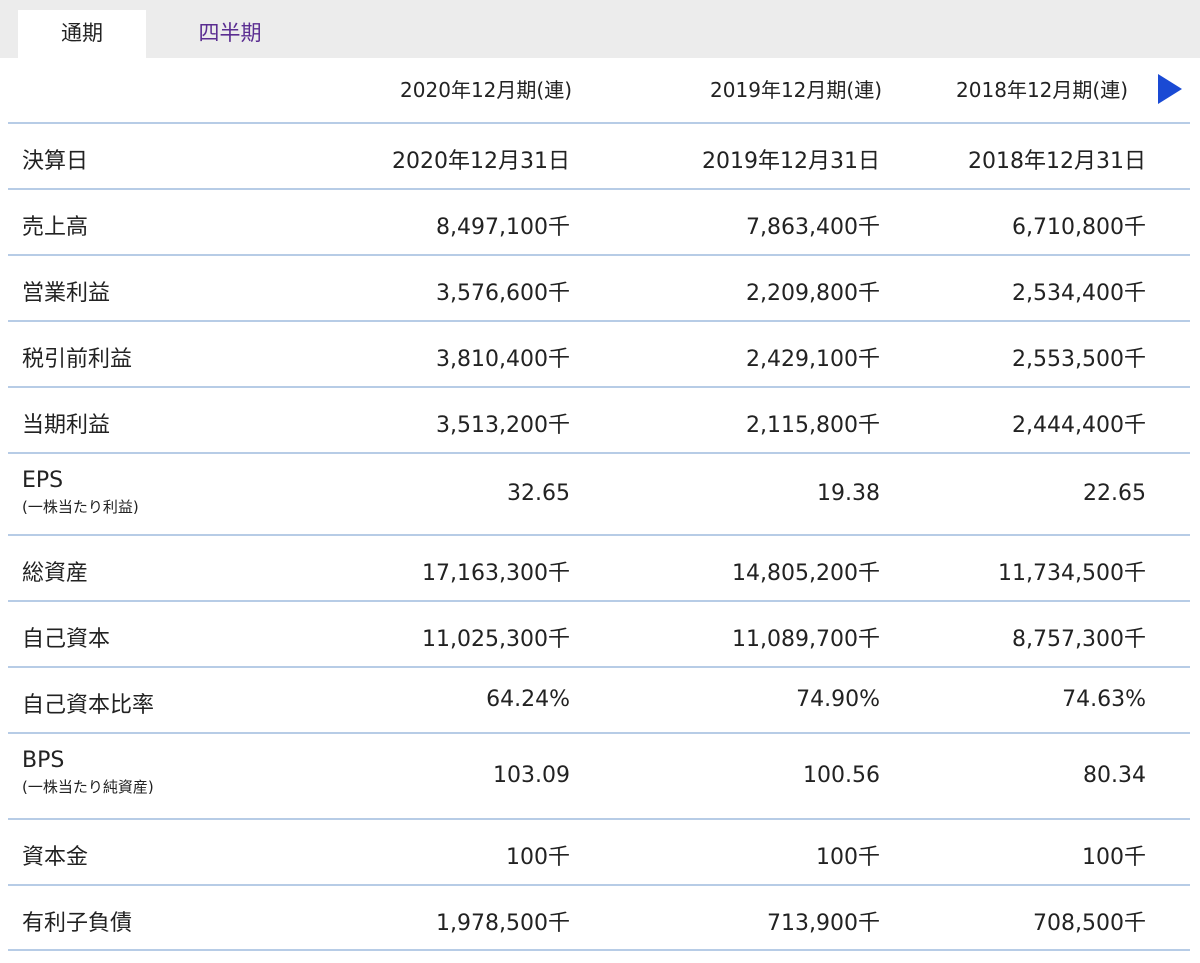 The width and height of the screenshot is (1200, 963). I want to click on row-label-text: BPS, so click(43, 760).